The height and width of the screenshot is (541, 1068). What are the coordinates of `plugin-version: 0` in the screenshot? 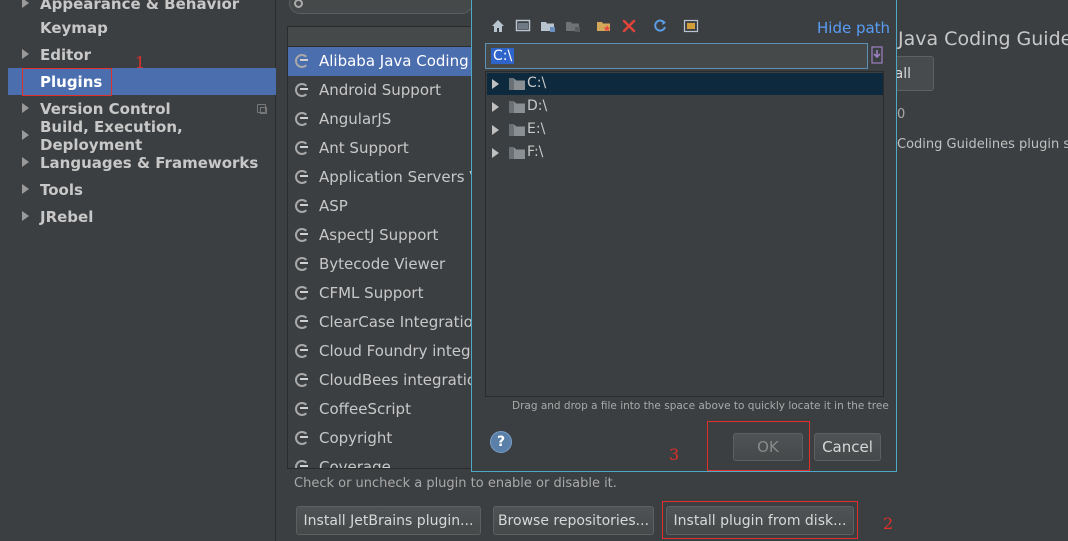 It's located at (901, 114).